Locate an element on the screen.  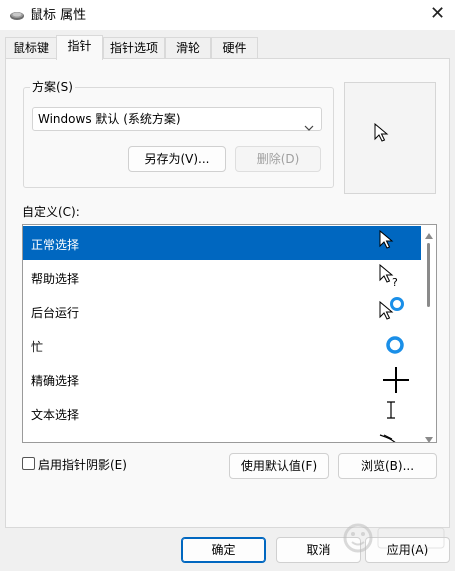
cursor-preview is located at coordinates (390, 138).